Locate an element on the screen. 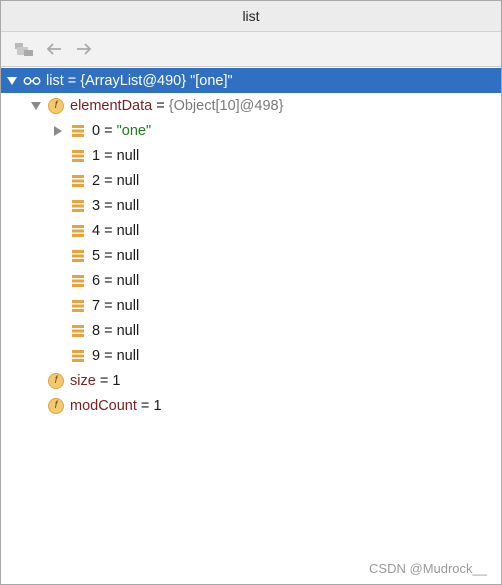 The height and width of the screenshot is (585, 502). expand-arrow-right-icon is located at coordinates (58, 131).